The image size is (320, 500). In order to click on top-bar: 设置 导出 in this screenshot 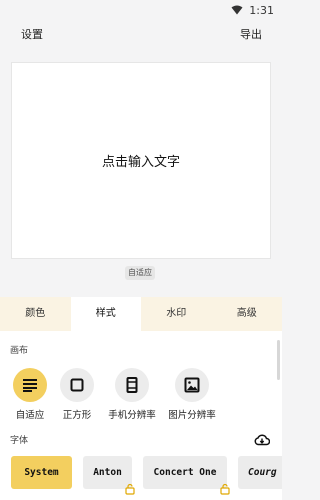, I will do `click(141, 34)`.